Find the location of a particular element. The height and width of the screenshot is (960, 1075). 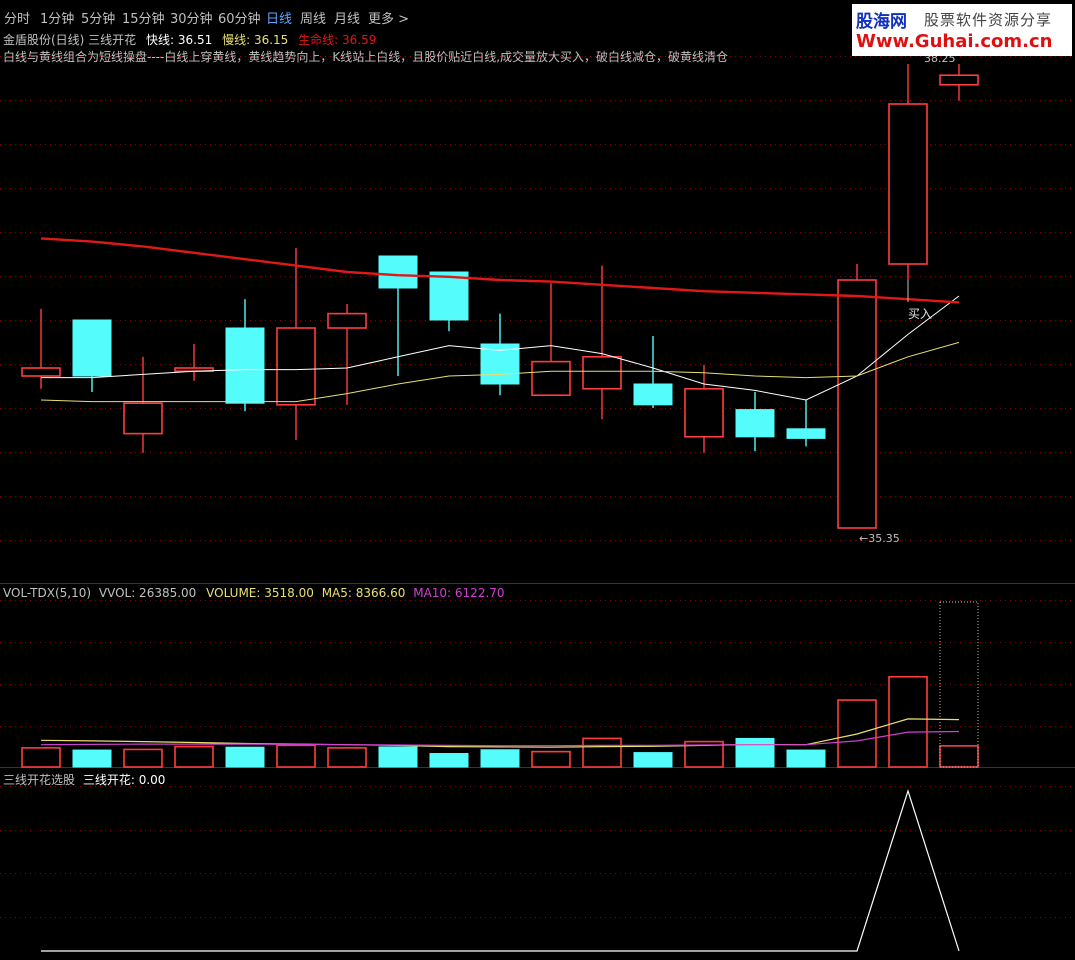

signal-indicator-name: 三线开花选股 is located at coordinates (39, 780).